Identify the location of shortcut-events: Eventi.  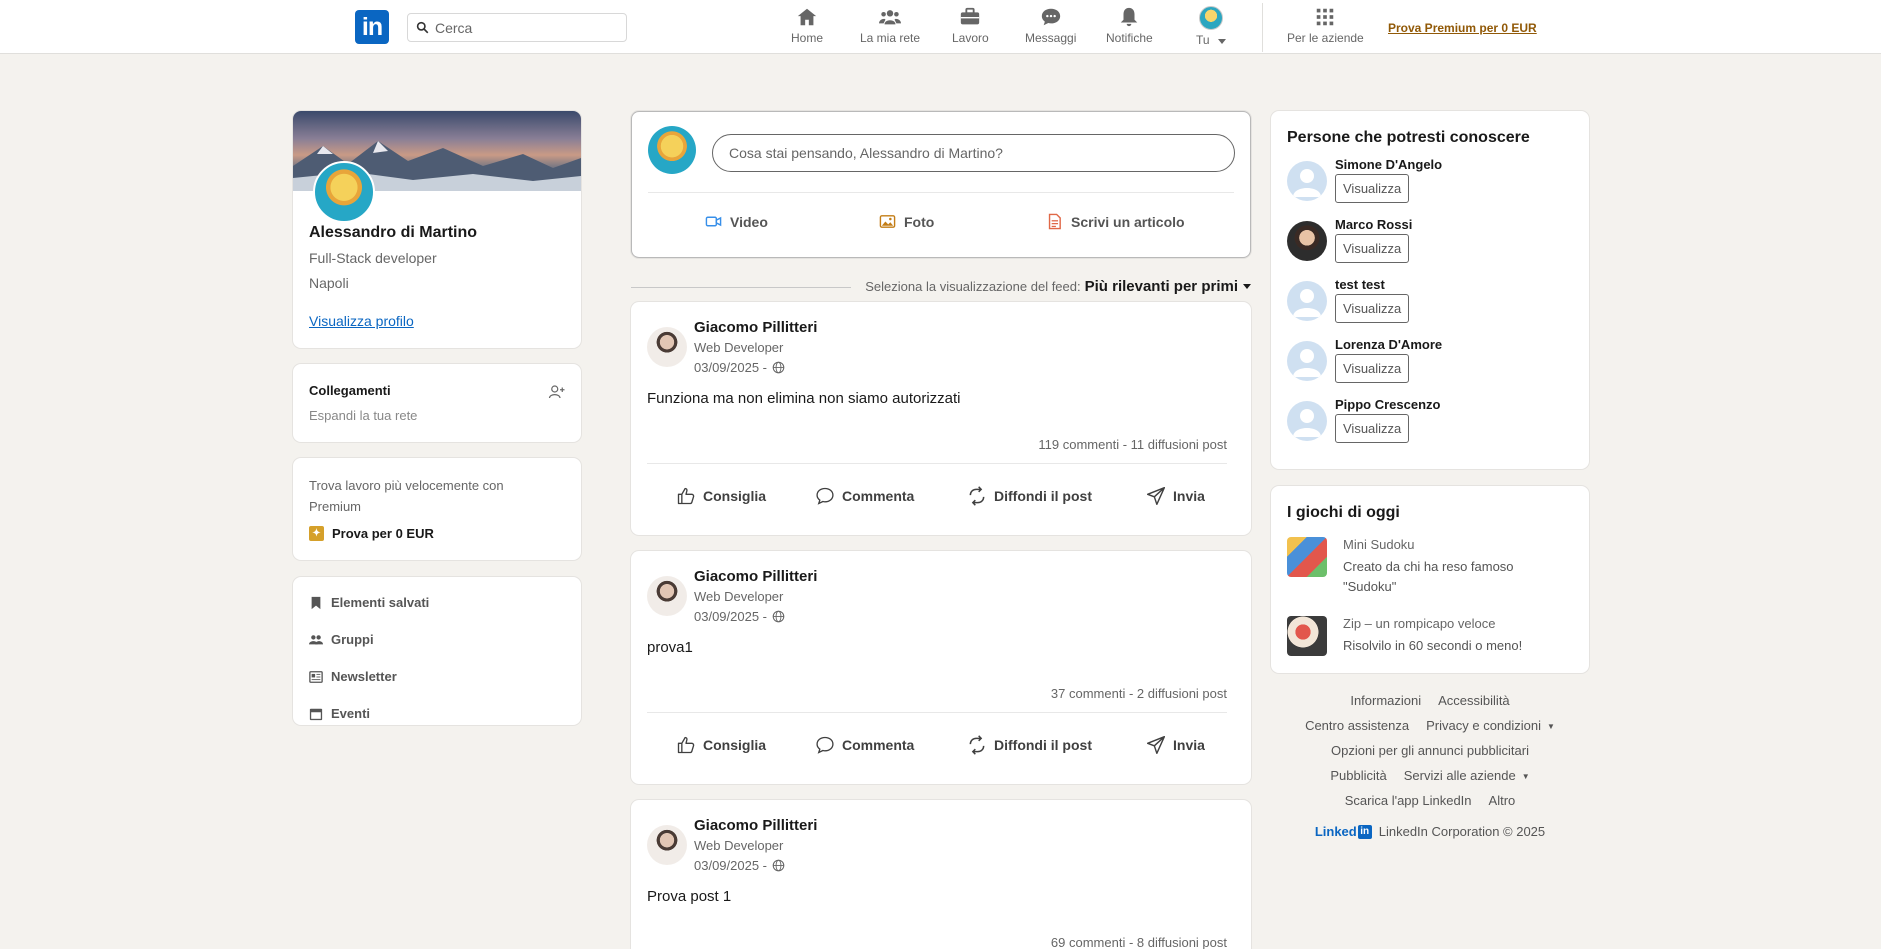
(339, 713).